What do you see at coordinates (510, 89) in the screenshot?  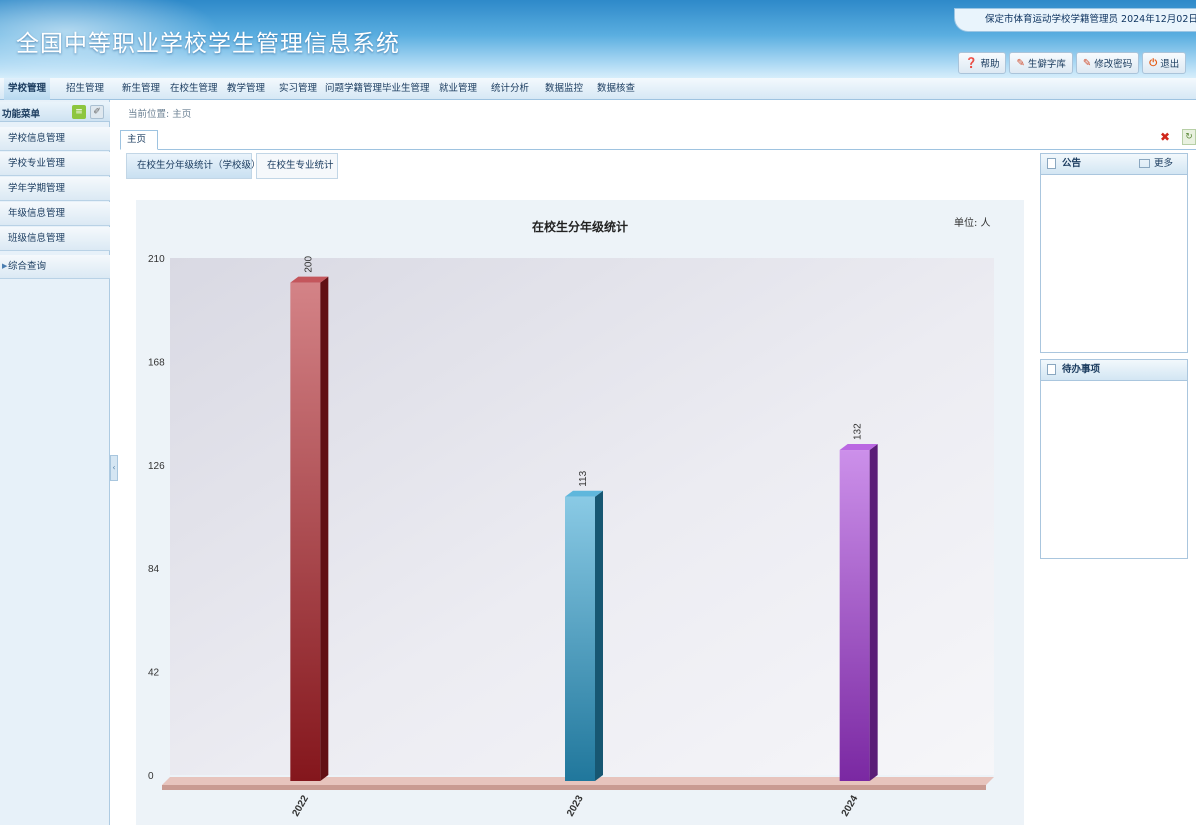 I see `nav-item-statistics: 统计分析` at bounding box center [510, 89].